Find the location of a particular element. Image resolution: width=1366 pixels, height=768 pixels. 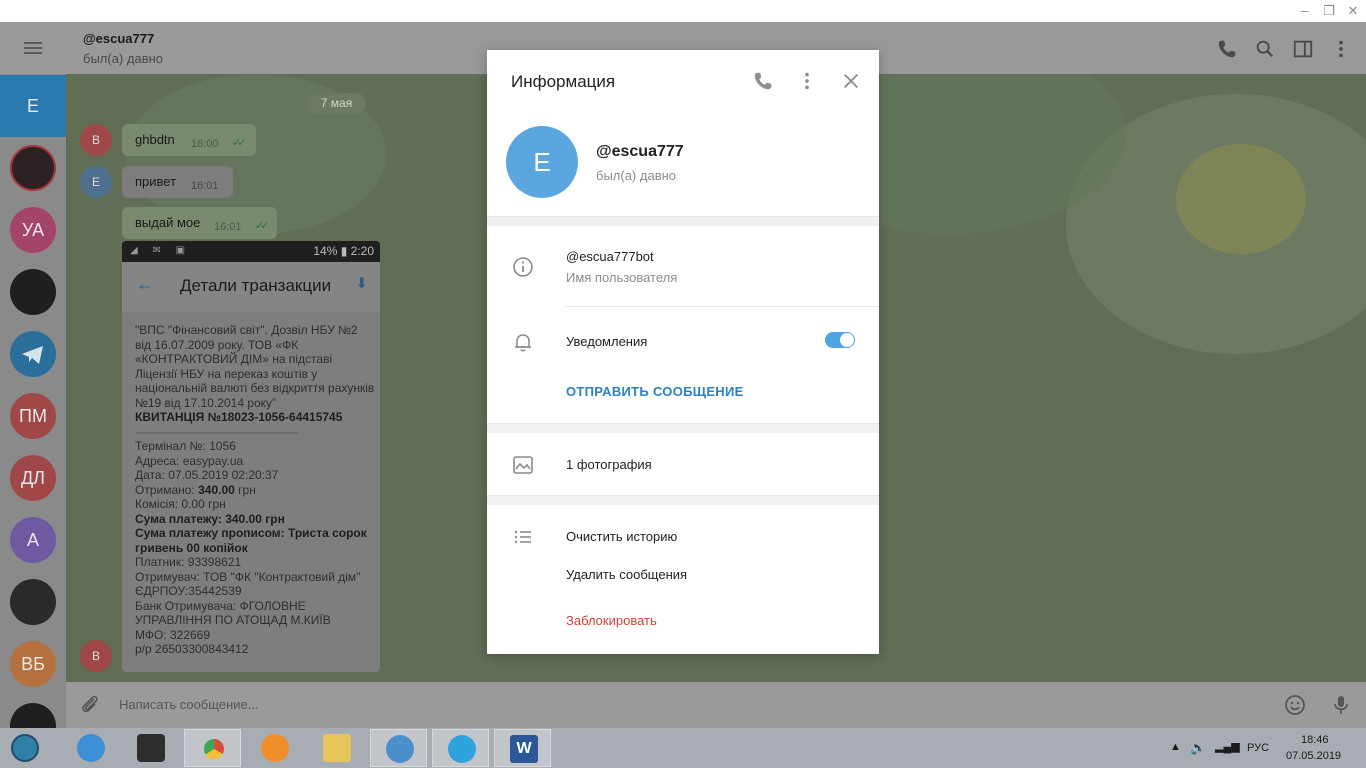

taskbar-app-word: W is located at coordinates (522, 748).